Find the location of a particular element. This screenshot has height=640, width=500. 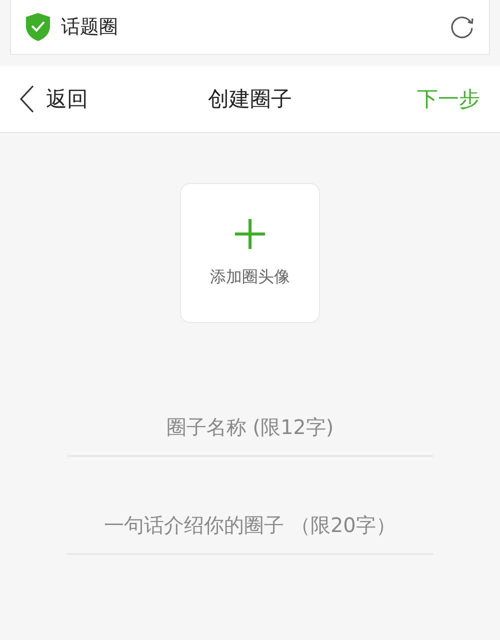

add-avatar-button: 添加圈头像 is located at coordinates (250, 253).